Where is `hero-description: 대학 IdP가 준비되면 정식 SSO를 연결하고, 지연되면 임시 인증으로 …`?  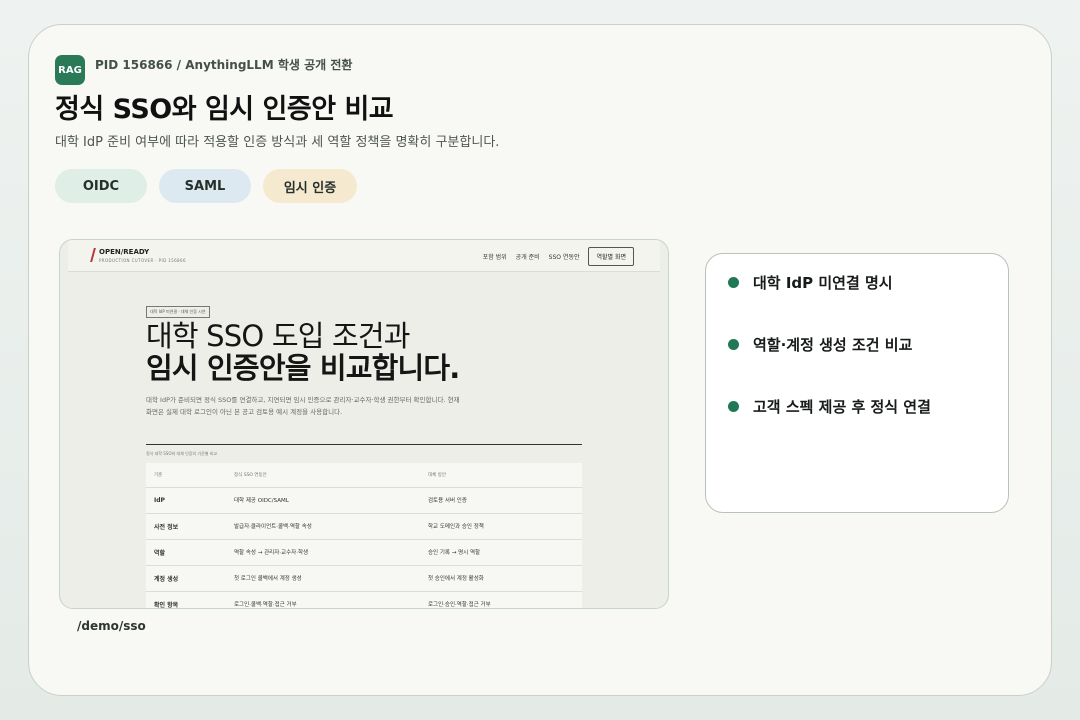
hero-description: 대학 IdP가 준비되면 정식 SSO를 연결하고, 지연되면 임시 인증으로 … is located at coordinates (303, 406).